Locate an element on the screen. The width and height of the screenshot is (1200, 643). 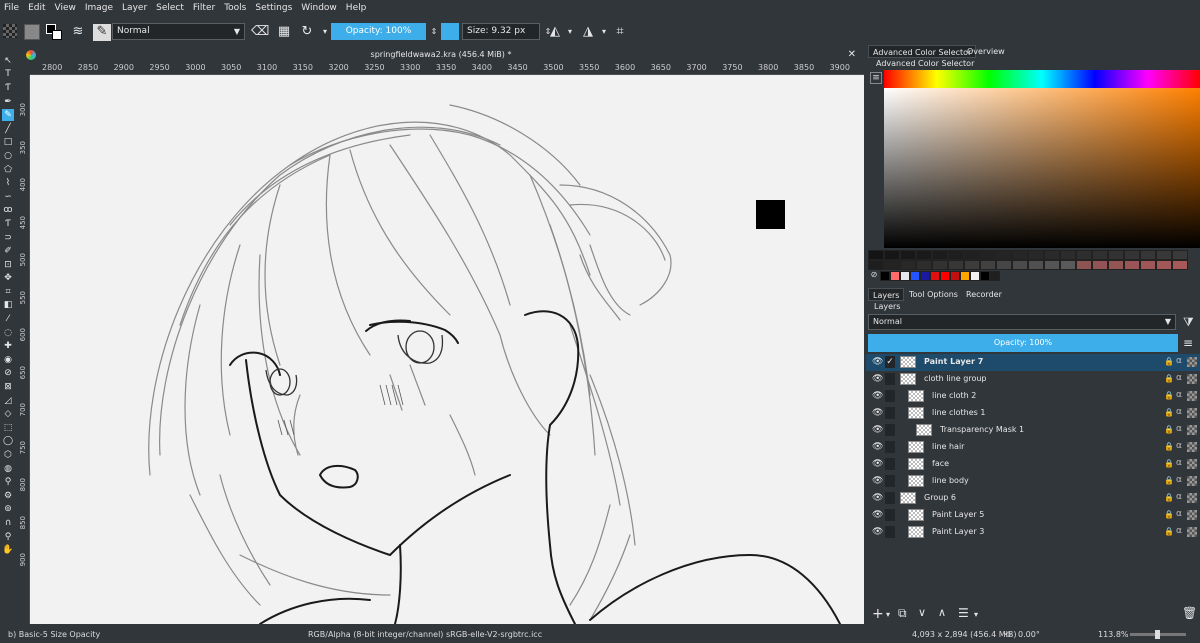
saturation-value-square is located at coordinates (1042, 168).